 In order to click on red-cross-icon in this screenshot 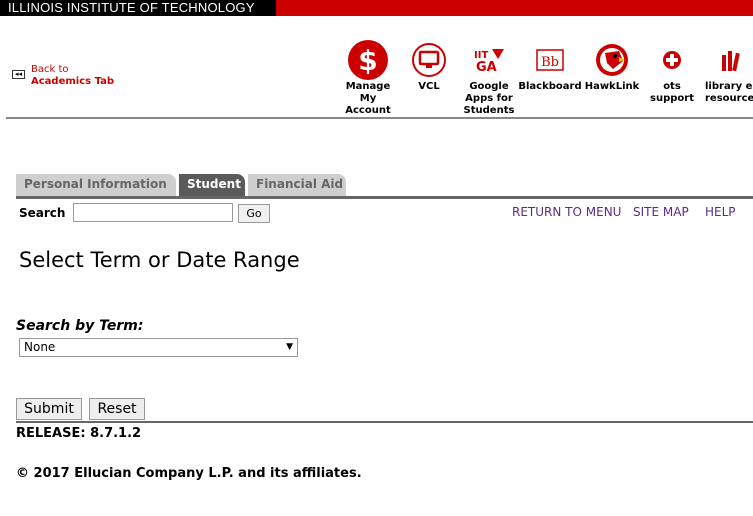, I will do `click(672, 60)`.